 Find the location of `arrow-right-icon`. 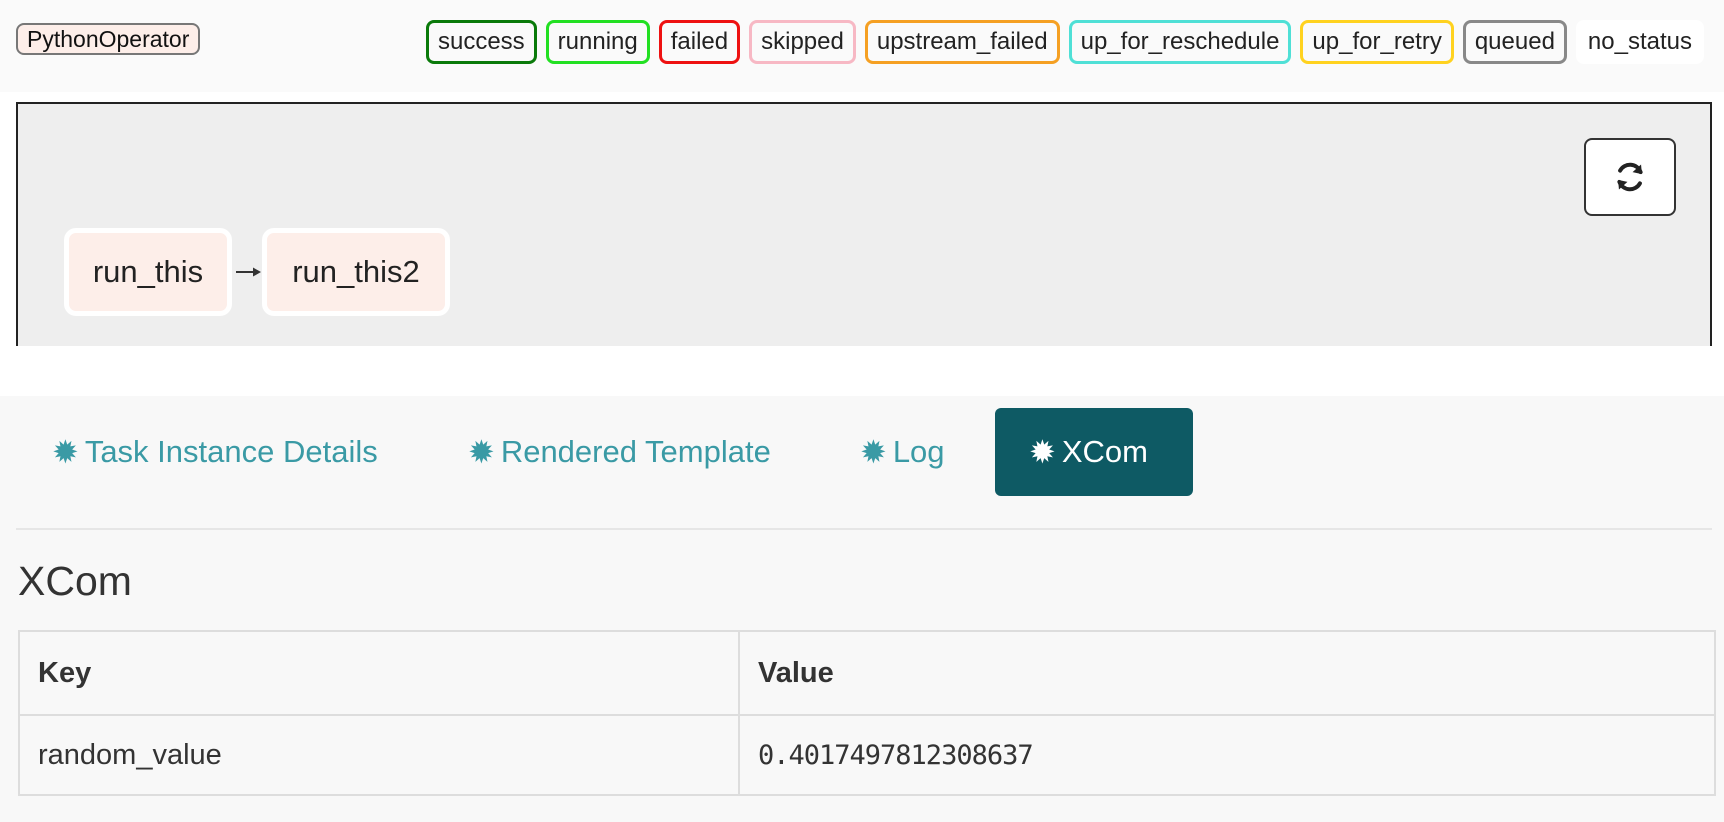

arrow-right-icon is located at coordinates (248, 272).